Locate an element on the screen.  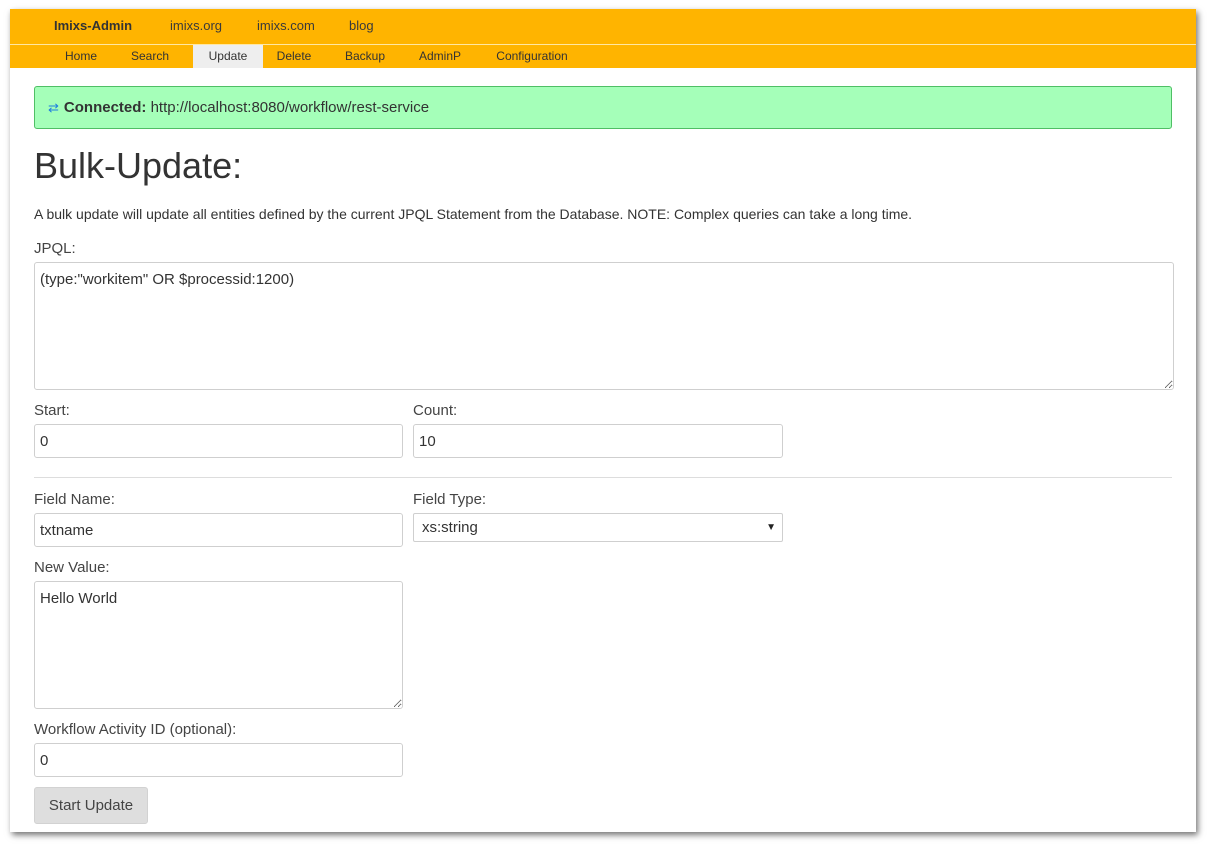
tab-backup: Backup is located at coordinates (365, 56).